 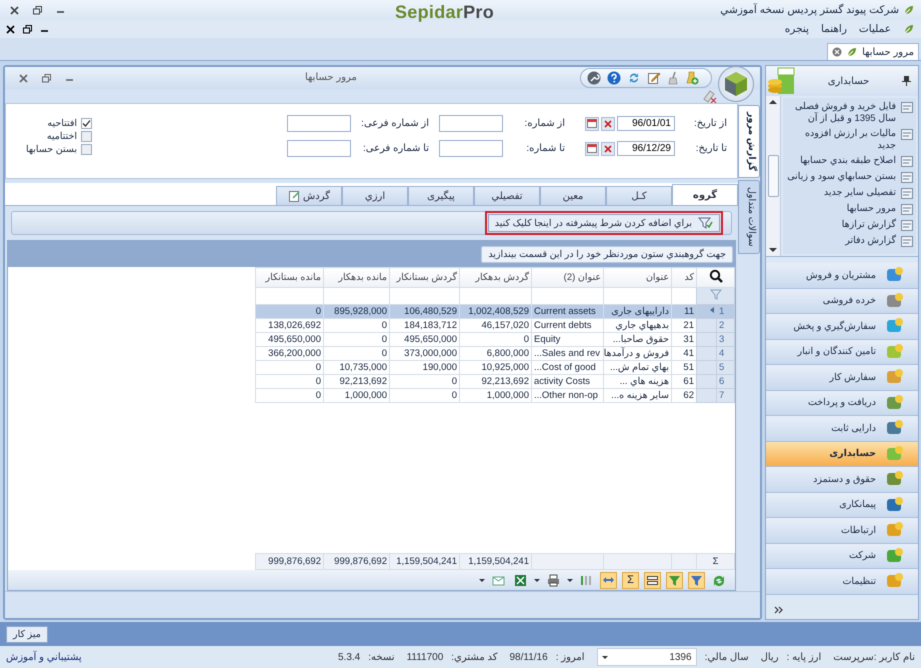 What do you see at coordinates (568, 278) in the screenshot?
I see `column-header: عنوان (2)` at bounding box center [568, 278].